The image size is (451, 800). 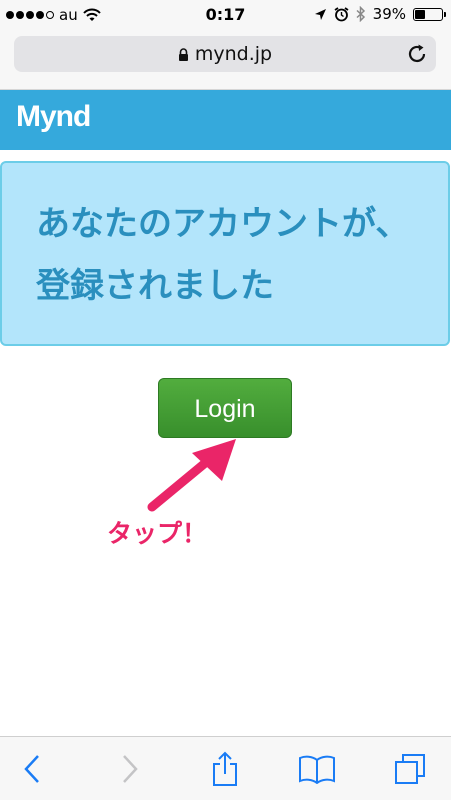 I want to click on battery-percent: 39%, so click(x=389, y=14).